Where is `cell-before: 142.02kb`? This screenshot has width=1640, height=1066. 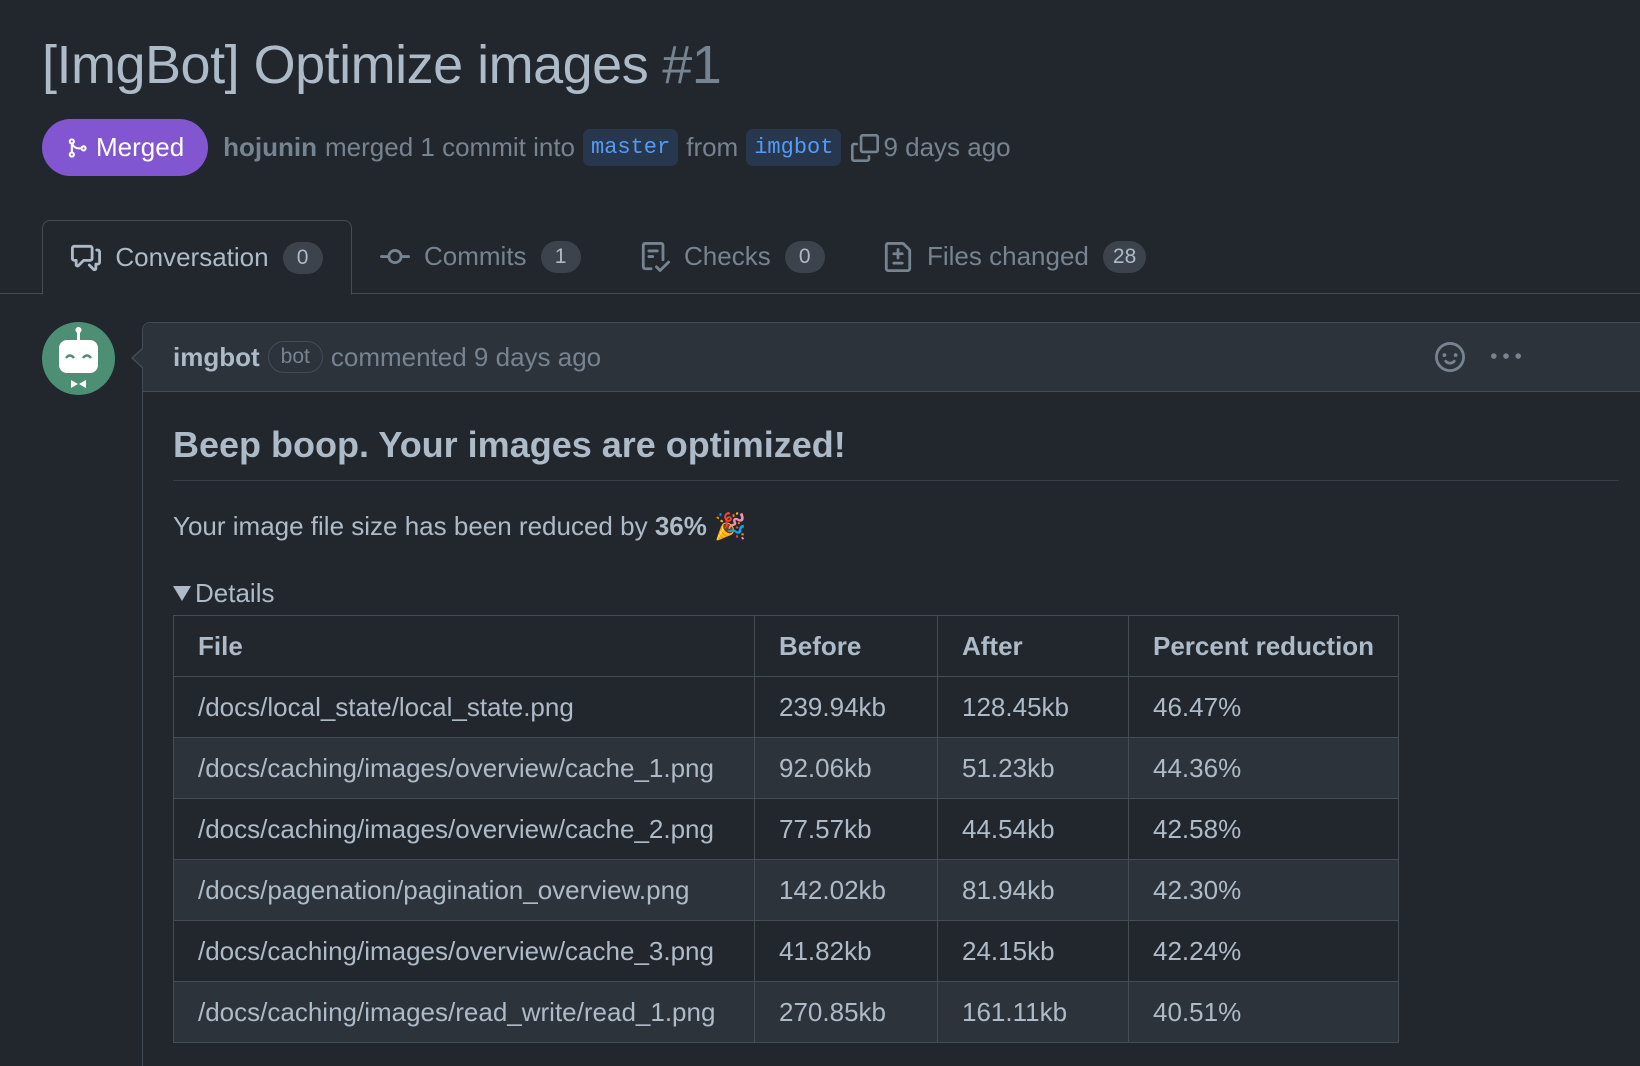 cell-before: 142.02kb is located at coordinates (846, 890).